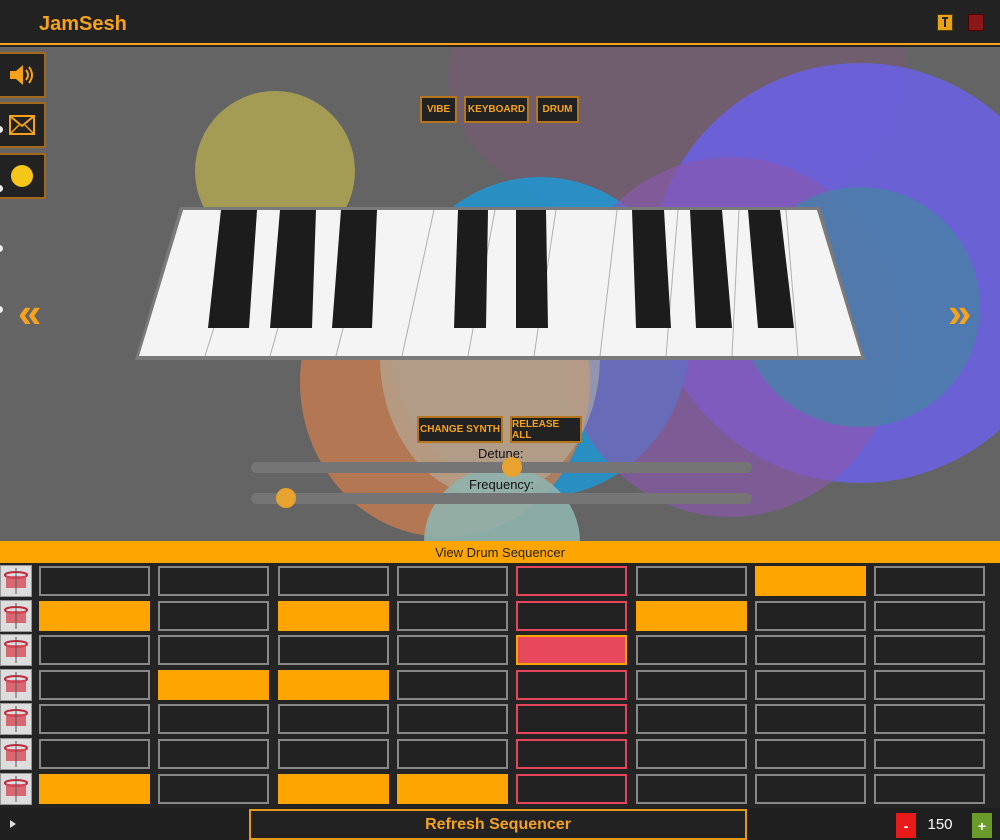 This screenshot has height=840, width=1000. What do you see at coordinates (83, 24) in the screenshot?
I see `app-title: JamSesh` at bounding box center [83, 24].